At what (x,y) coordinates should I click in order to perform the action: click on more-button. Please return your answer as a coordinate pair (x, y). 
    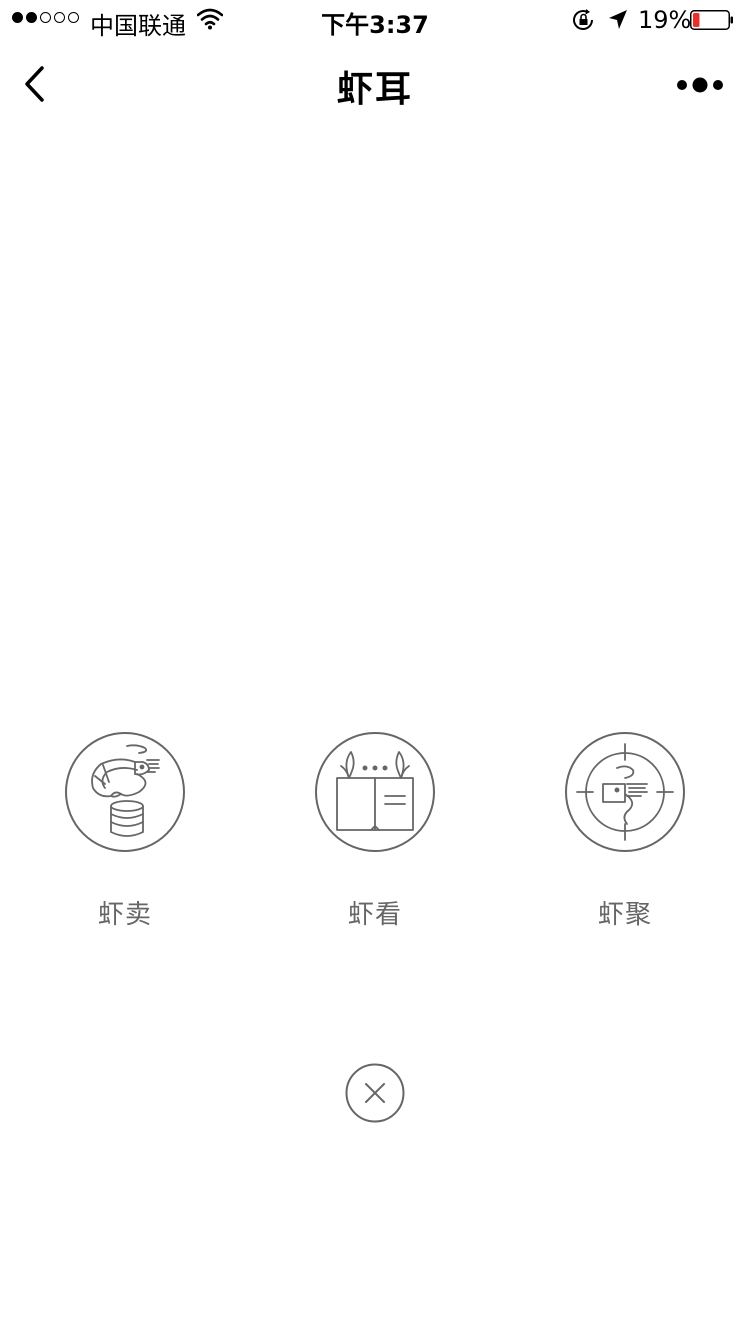
    Looking at the image, I should click on (700, 85).